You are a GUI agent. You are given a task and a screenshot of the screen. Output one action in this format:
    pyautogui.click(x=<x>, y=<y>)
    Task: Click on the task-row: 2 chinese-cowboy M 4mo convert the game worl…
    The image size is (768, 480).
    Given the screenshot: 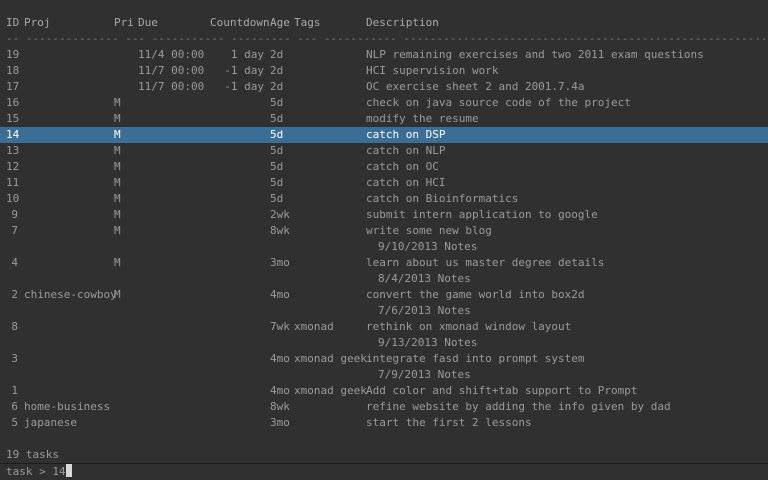 What is the action you would take?
    pyautogui.click(x=384, y=295)
    